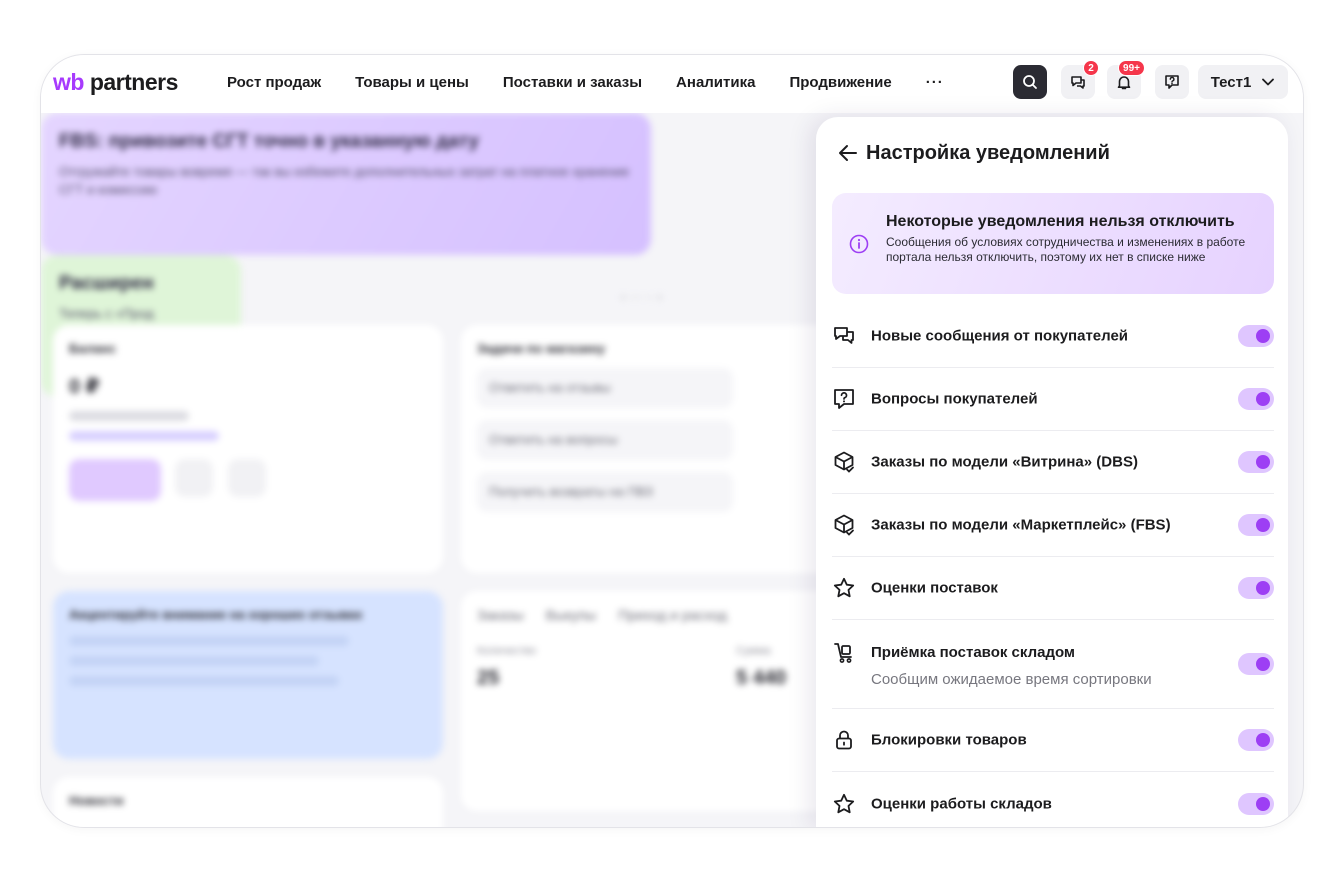 The image size is (1344, 882). What do you see at coordinates (572, 82) in the screenshot?
I see `nav-item-supplies-orders: Поставки и заказы` at bounding box center [572, 82].